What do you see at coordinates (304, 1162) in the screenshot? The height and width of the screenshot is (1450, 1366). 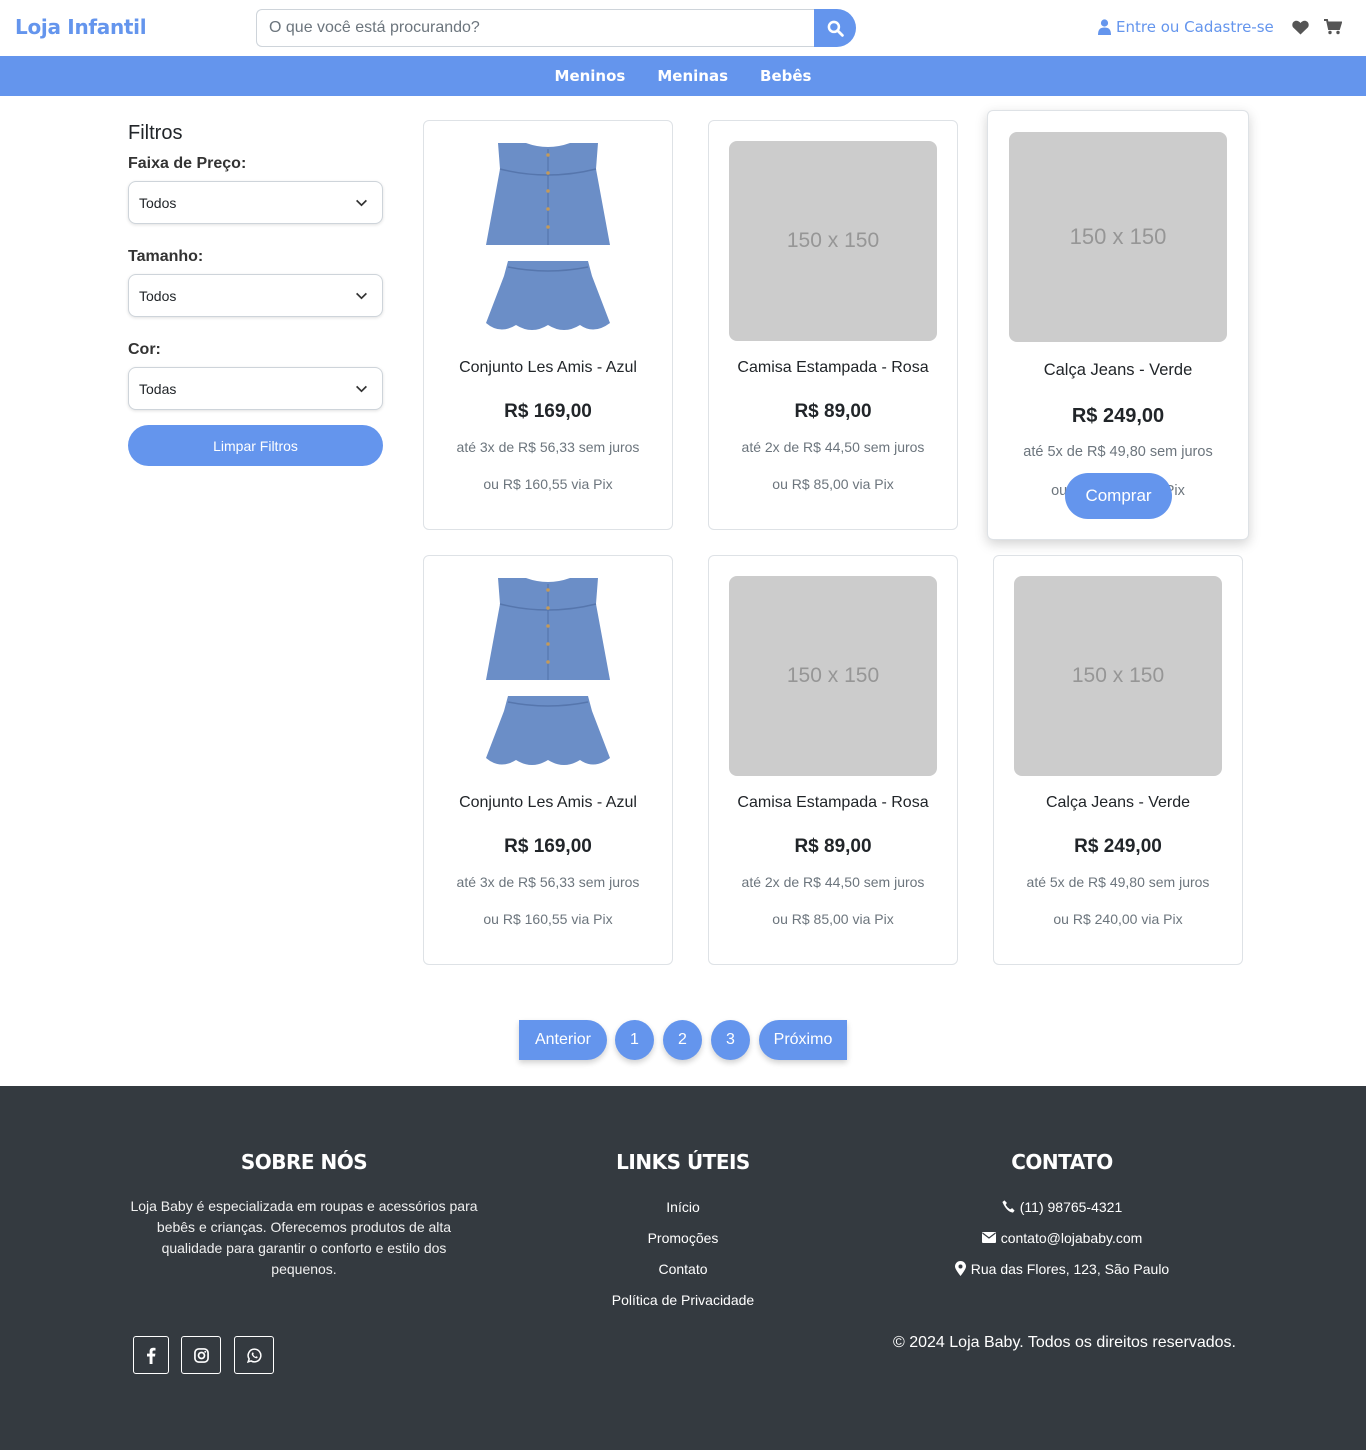 I see `footer-about-title: SOBRE NÓS` at bounding box center [304, 1162].